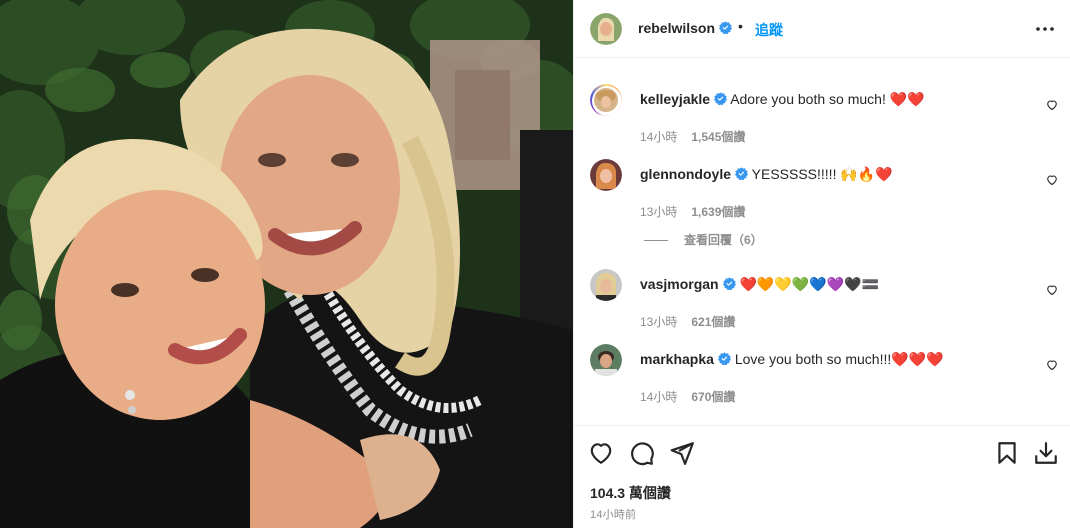 This screenshot has width=1070, height=528. Describe the element at coordinates (642, 453) in the screenshot. I see `comment-icon` at that location.